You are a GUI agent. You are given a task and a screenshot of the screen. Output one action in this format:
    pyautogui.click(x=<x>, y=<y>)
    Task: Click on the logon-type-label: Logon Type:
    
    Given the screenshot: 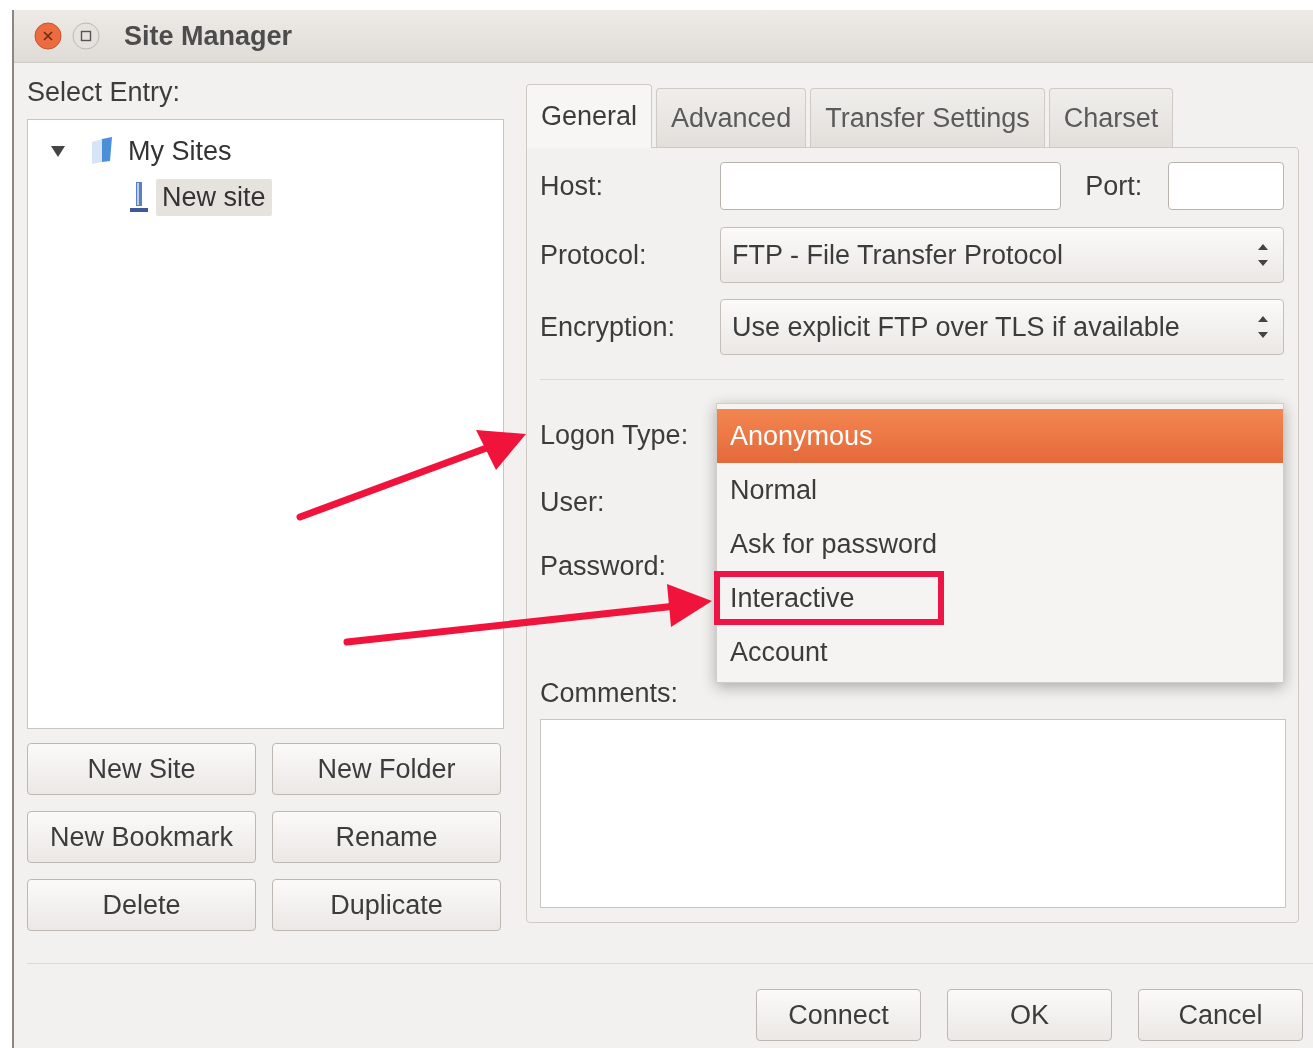 What is the action you would take?
    pyautogui.click(x=615, y=435)
    